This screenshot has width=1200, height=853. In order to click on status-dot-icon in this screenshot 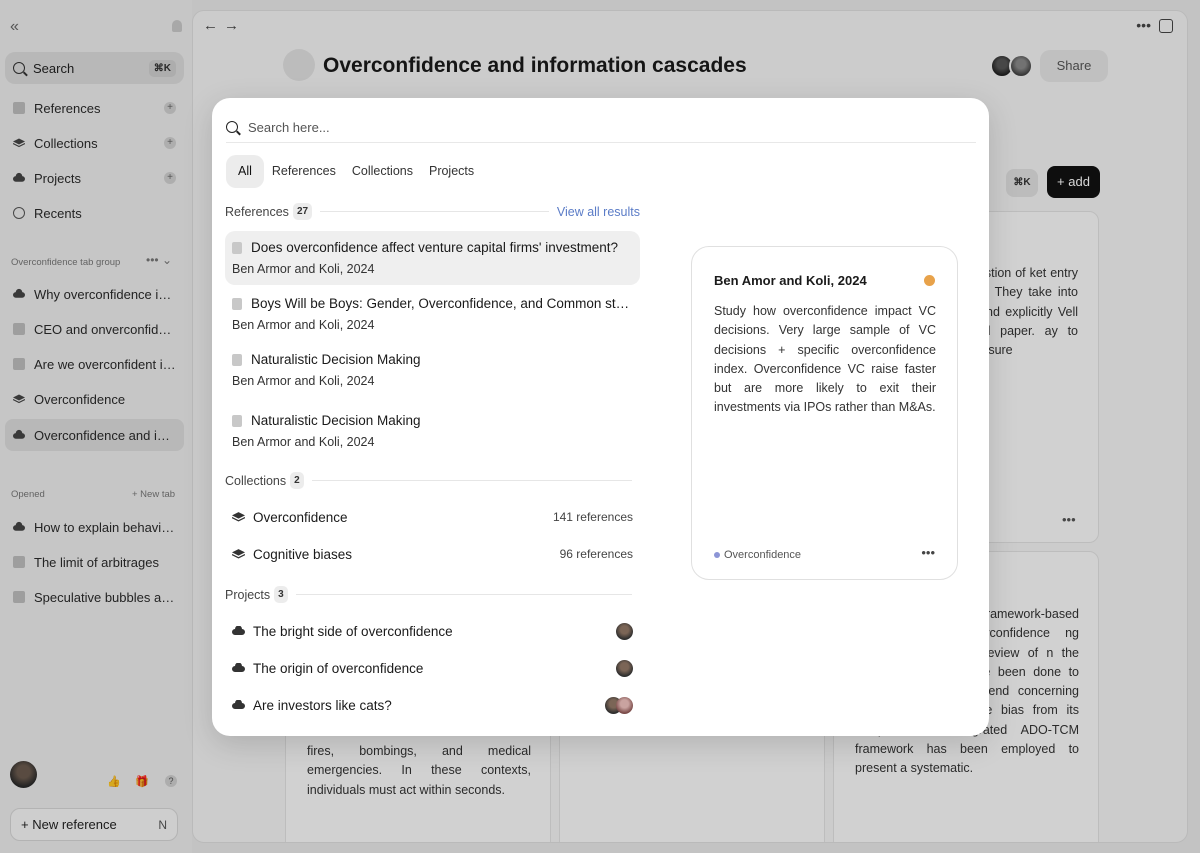, I will do `click(929, 280)`.